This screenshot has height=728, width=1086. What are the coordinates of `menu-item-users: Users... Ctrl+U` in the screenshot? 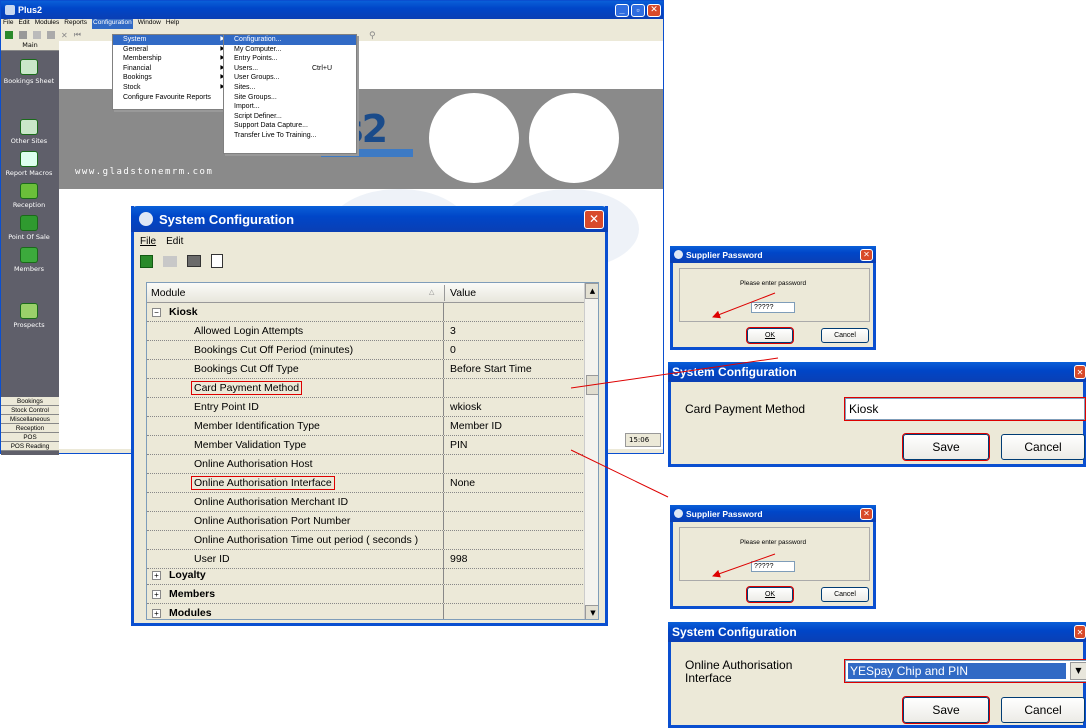 It's located at (290, 69).